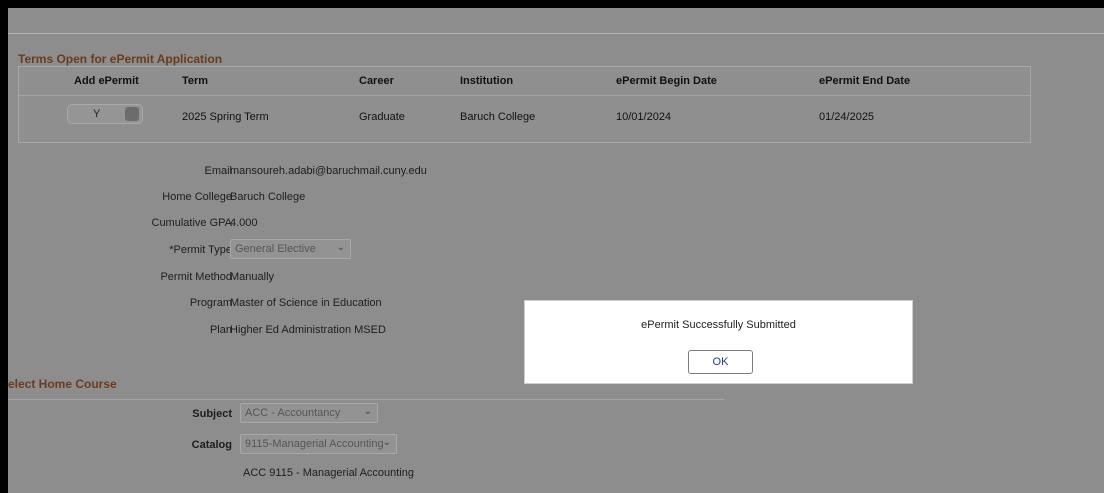 This screenshot has height=493, width=1104. I want to click on permit-type-label: *Permit Type, so click(200, 250).